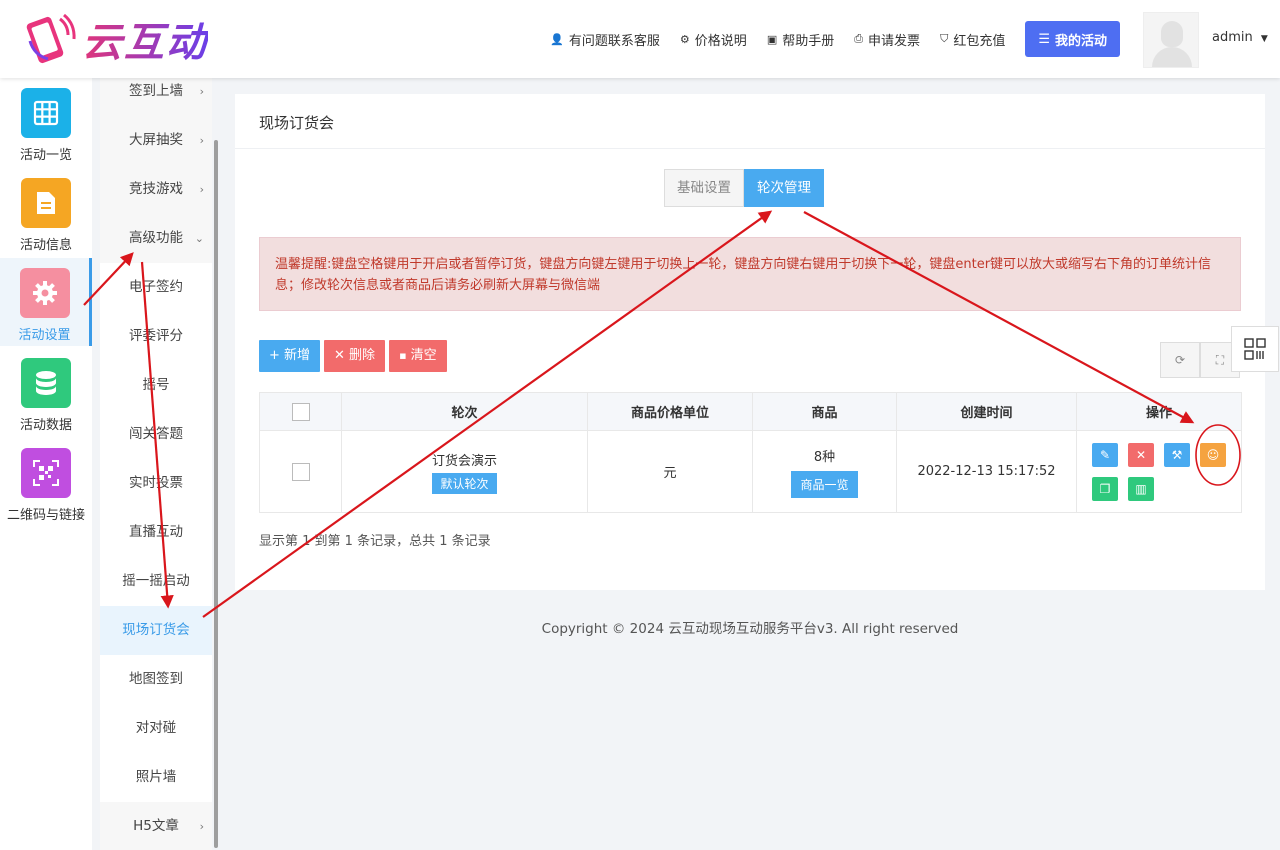 The height and width of the screenshot is (850, 1280). I want to click on col-actions: 操作, so click(1159, 411).